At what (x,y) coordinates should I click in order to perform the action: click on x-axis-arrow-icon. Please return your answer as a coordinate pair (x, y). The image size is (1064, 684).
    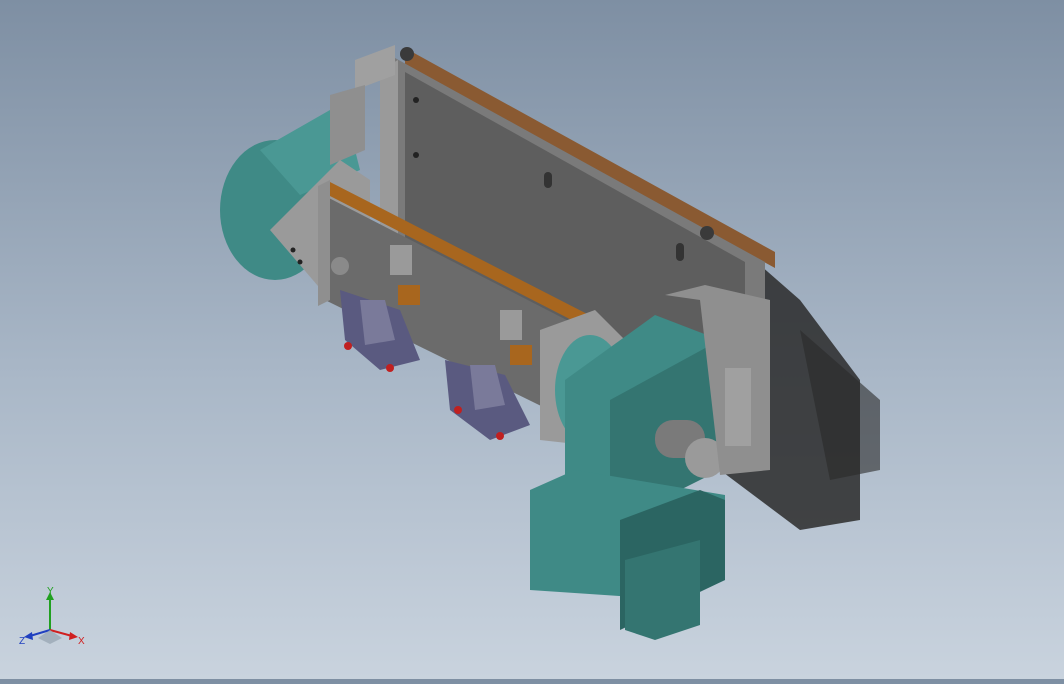
    Looking at the image, I should click on (73, 636).